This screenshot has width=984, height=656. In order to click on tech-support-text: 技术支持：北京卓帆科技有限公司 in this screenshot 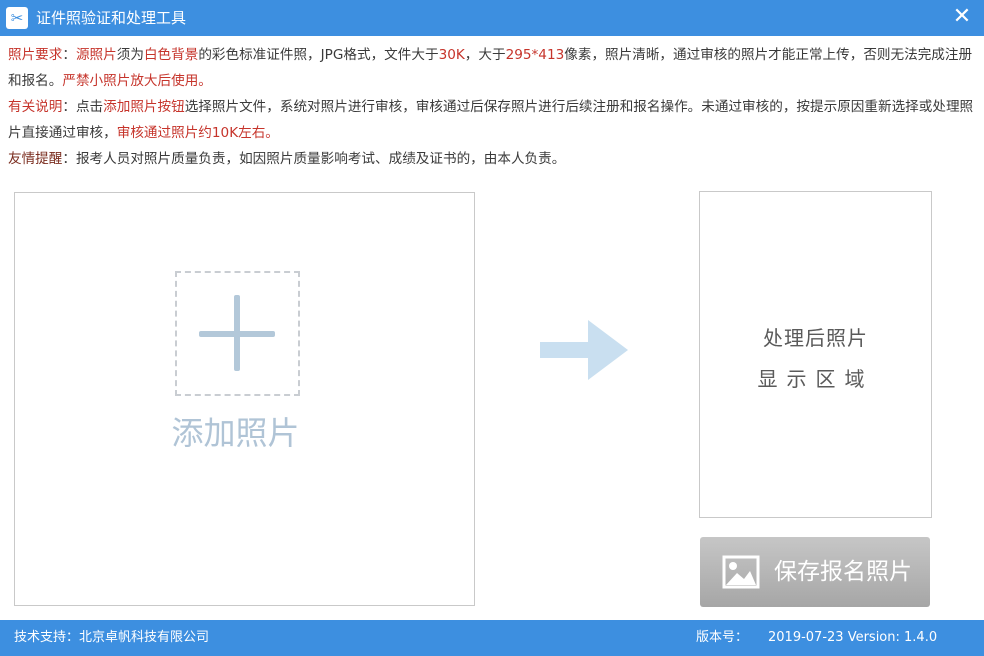, I will do `click(112, 637)`.